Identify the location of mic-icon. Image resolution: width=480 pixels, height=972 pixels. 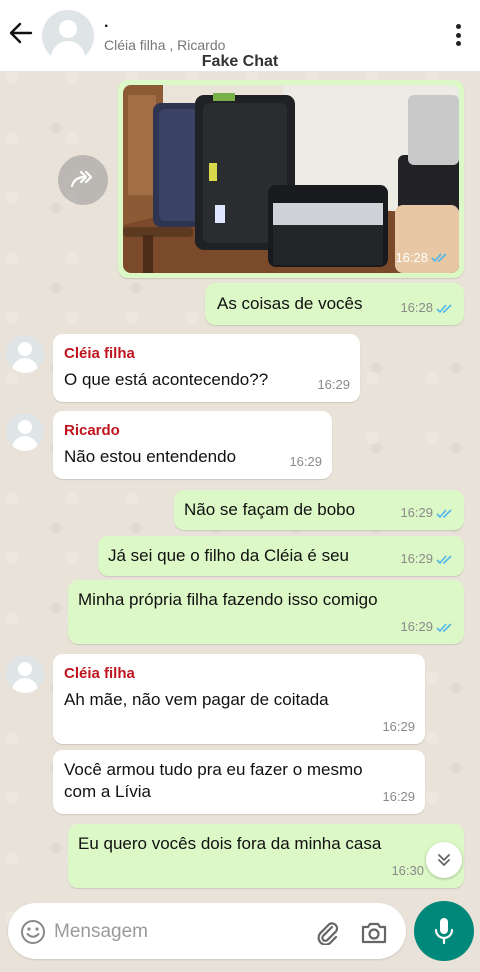
(444, 931).